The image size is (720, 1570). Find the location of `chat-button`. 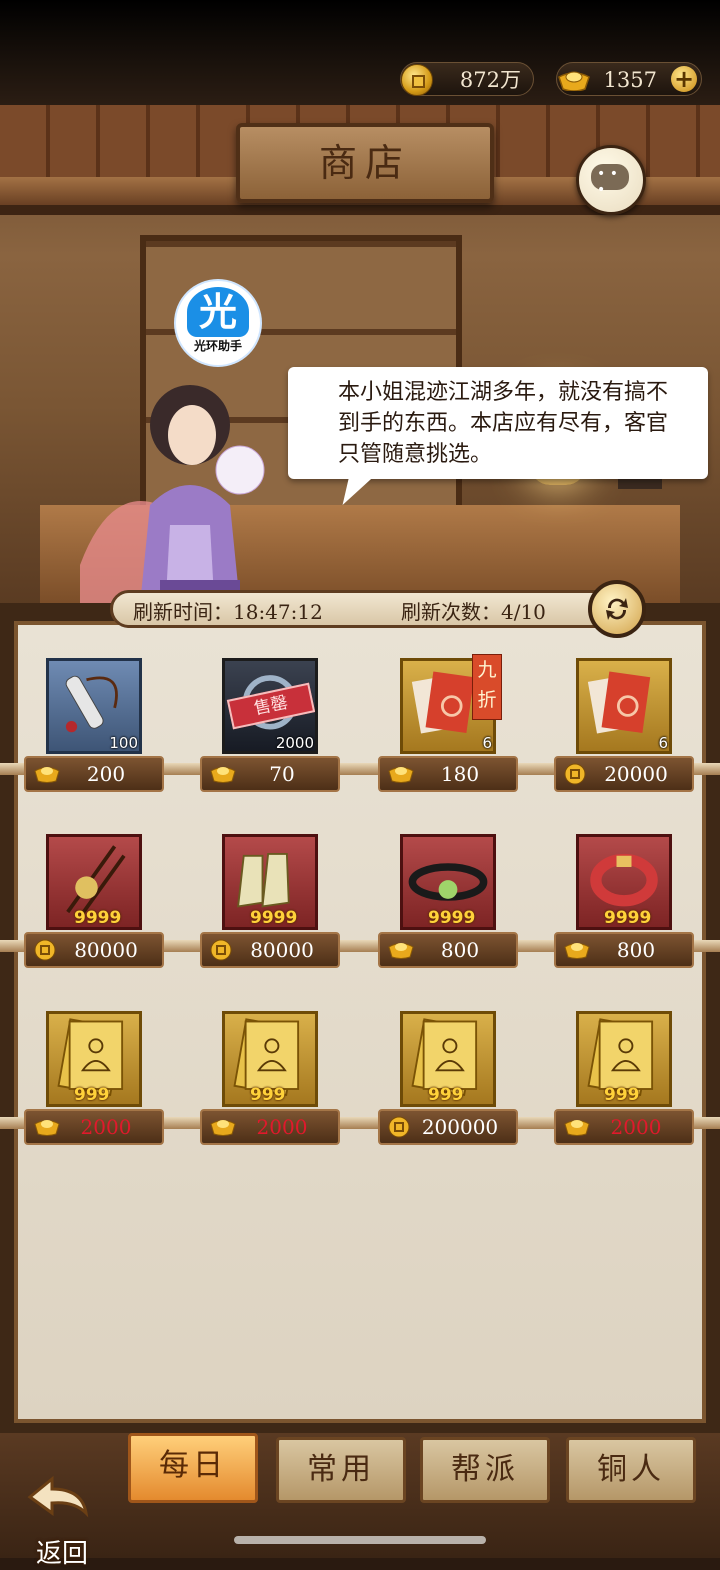

chat-button is located at coordinates (611, 180).